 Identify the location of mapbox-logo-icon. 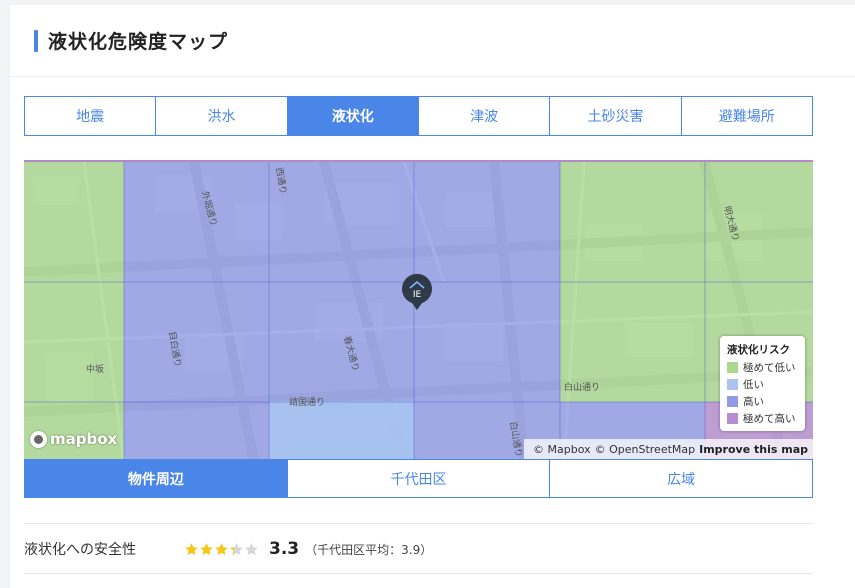
(38, 439).